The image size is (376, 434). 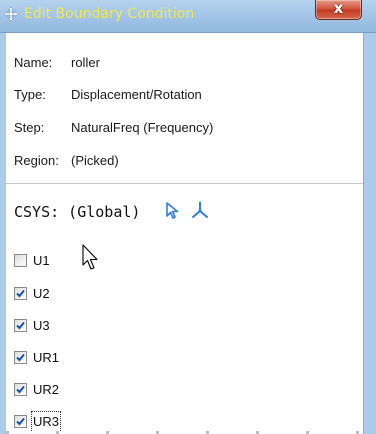 What do you see at coordinates (46, 357) in the screenshot?
I see `dof-label: UR1` at bounding box center [46, 357].